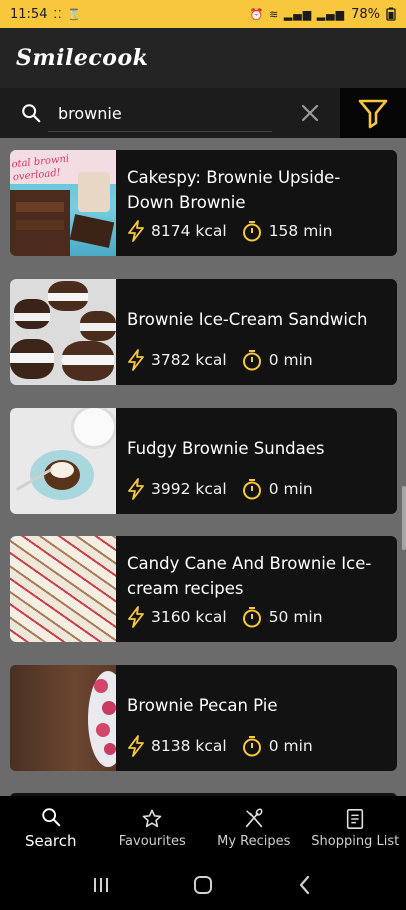 The image size is (406, 910). Describe the element at coordinates (355, 818) in the screenshot. I see `list-icon` at that location.